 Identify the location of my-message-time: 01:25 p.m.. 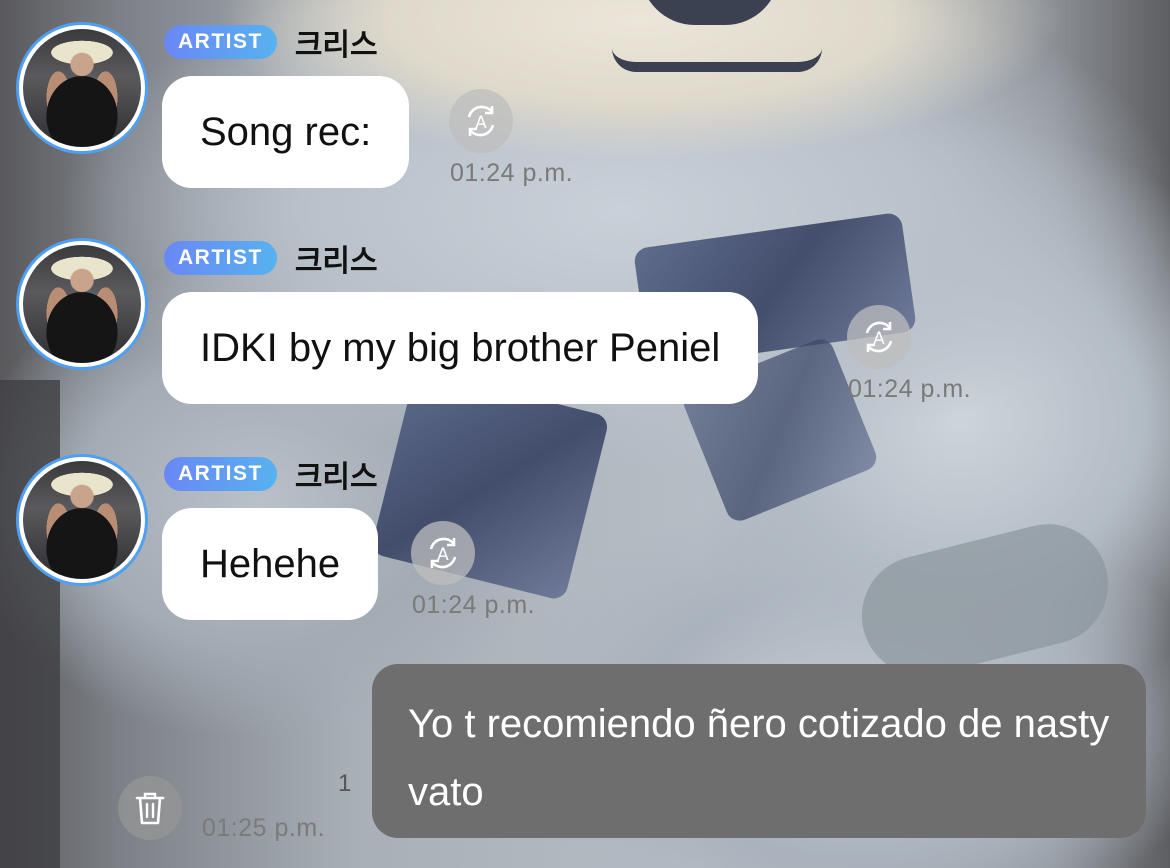
(264, 828).